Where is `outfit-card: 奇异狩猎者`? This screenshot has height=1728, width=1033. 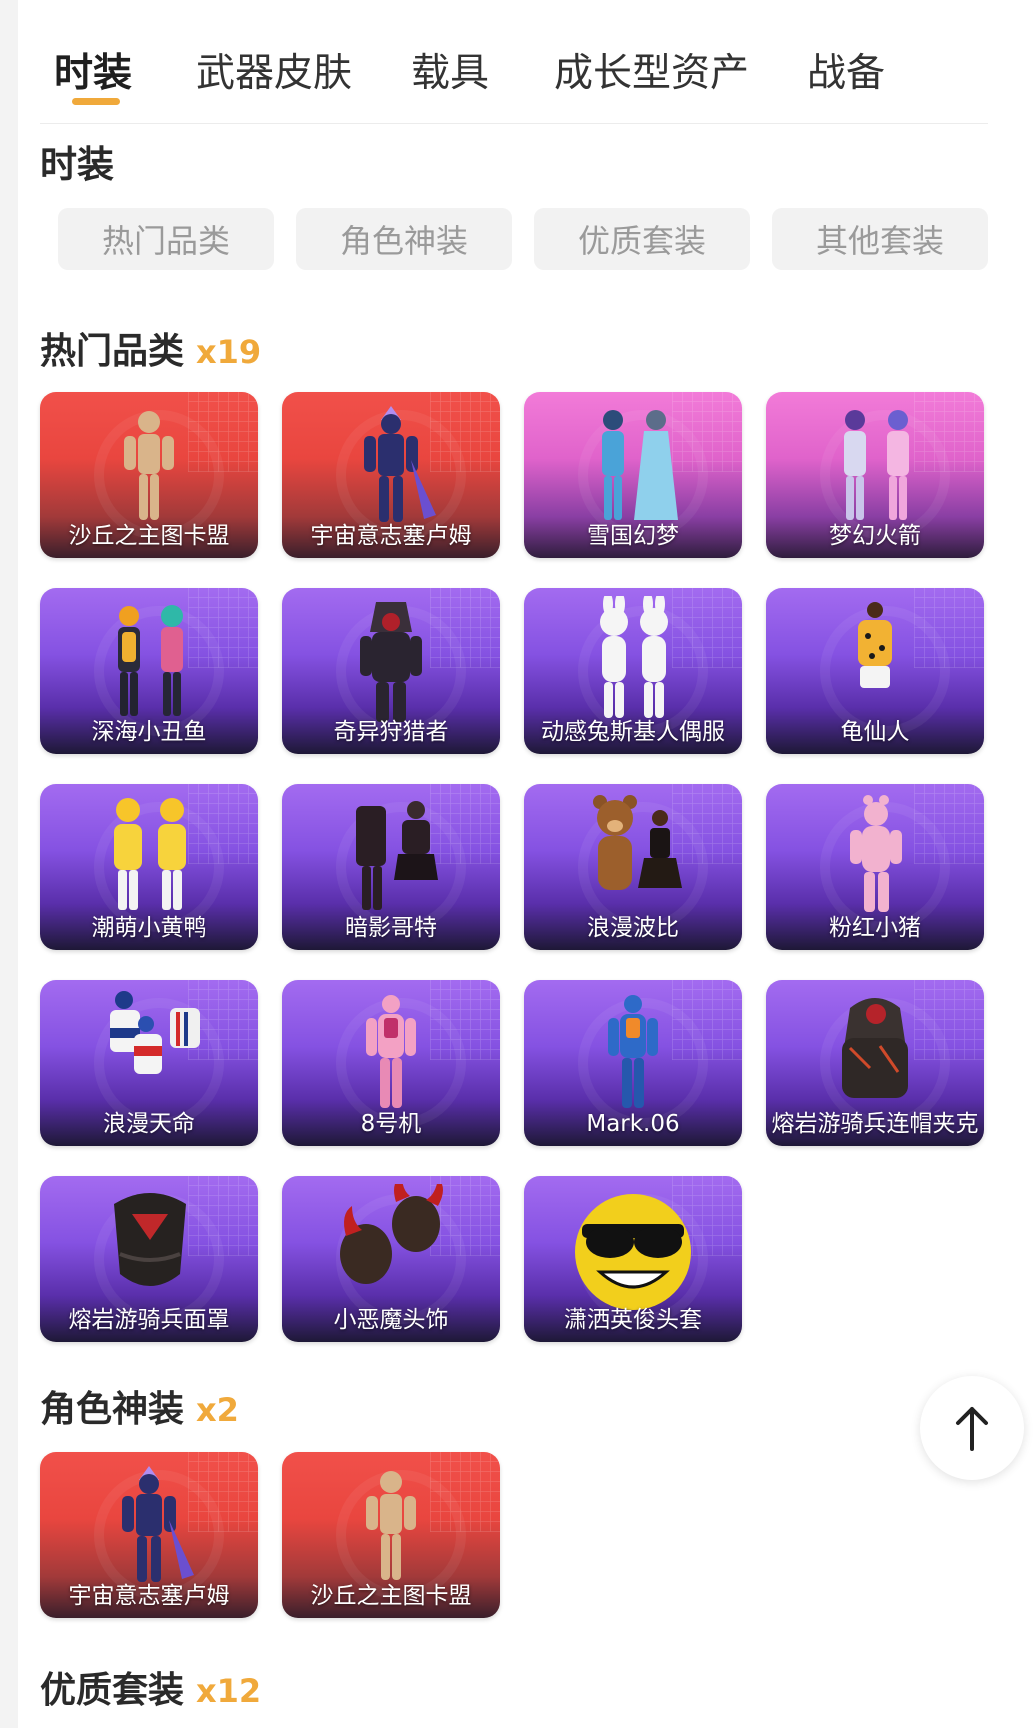
outfit-card: 奇异狩猎者 is located at coordinates (391, 671).